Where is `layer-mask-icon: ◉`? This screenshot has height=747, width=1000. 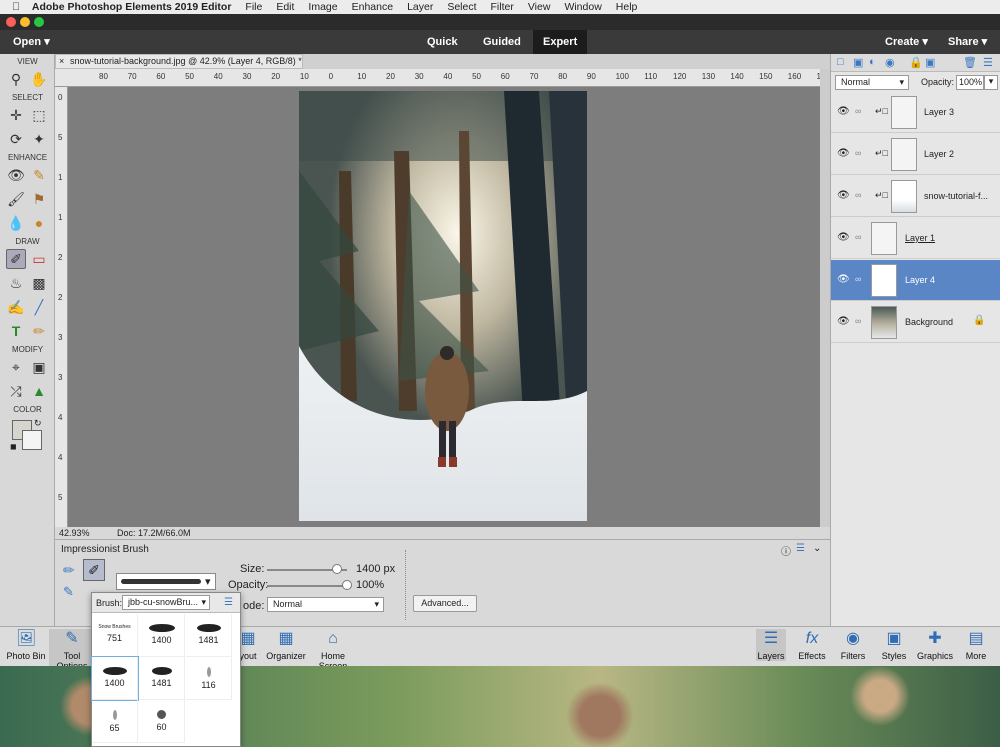 layer-mask-icon: ◉ is located at coordinates (890, 62).